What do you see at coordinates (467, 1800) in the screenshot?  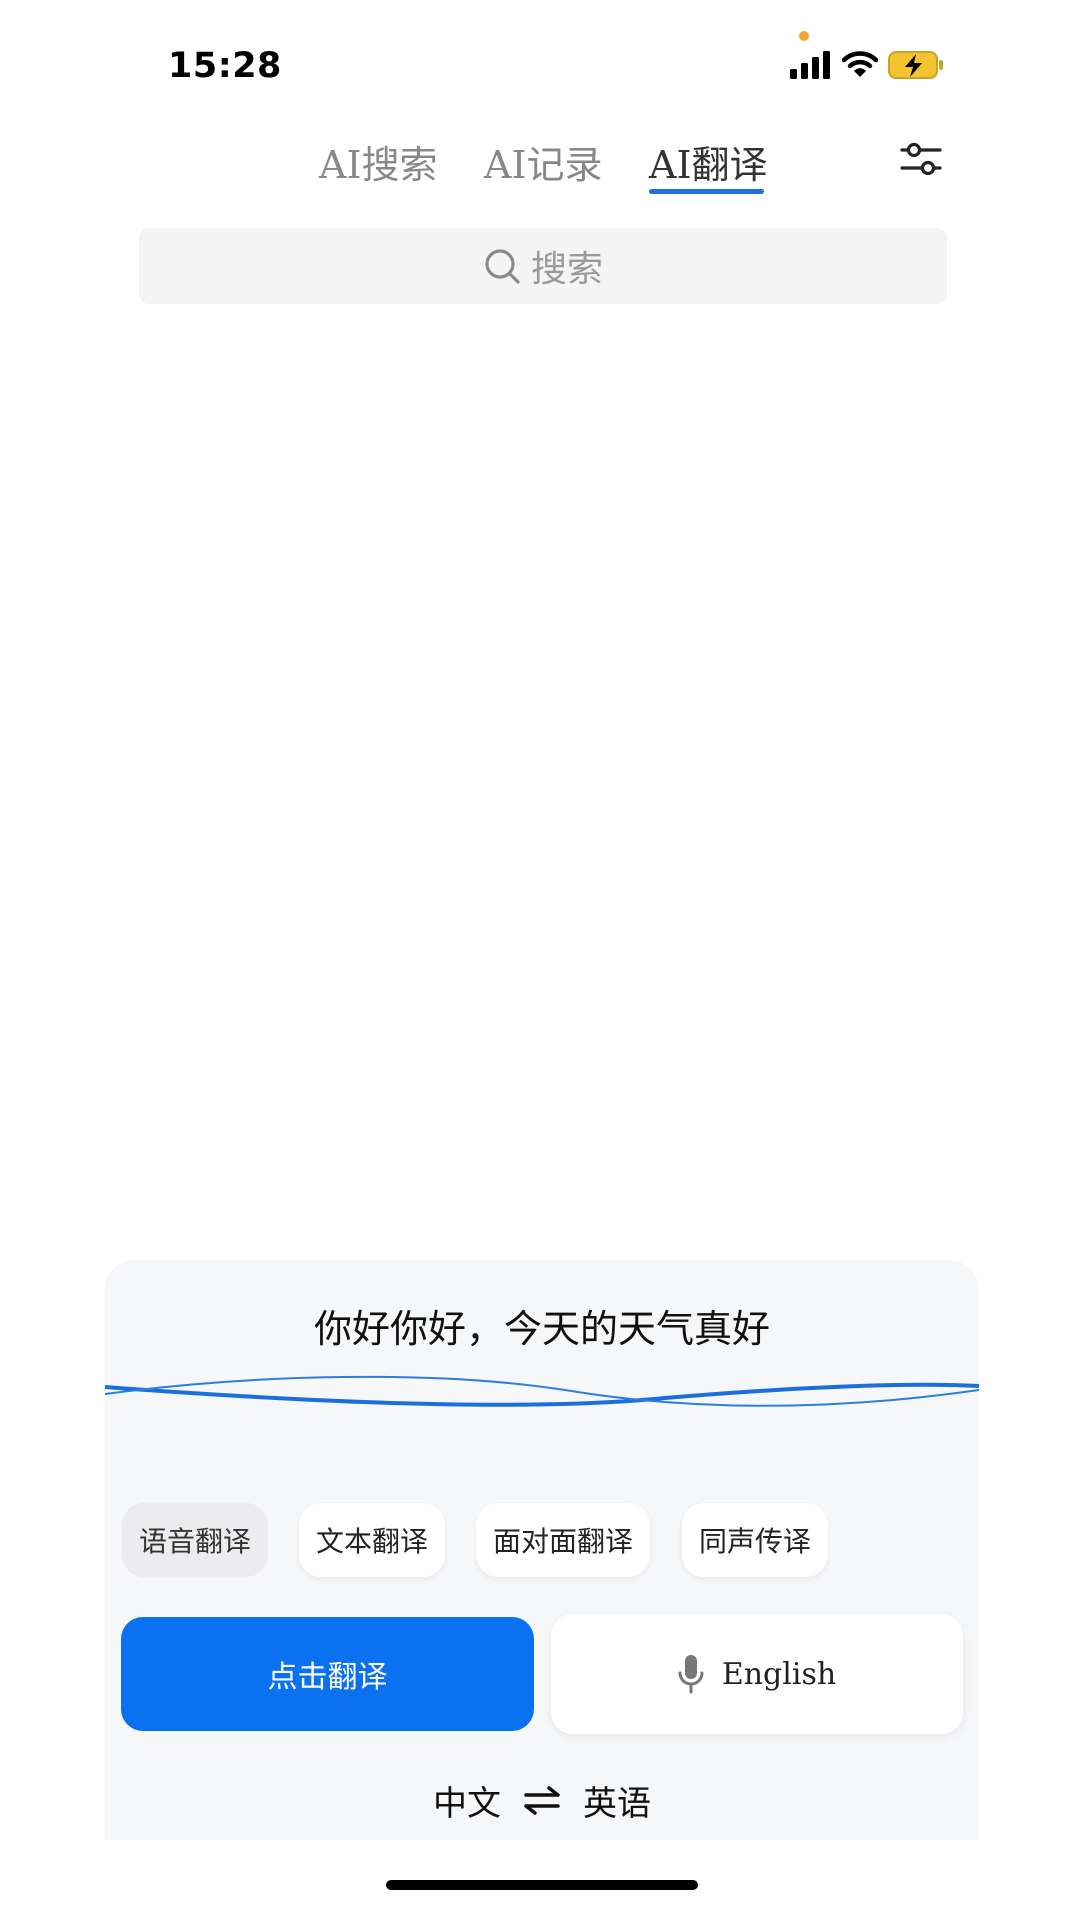 I see `source-language: 中文` at bounding box center [467, 1800].